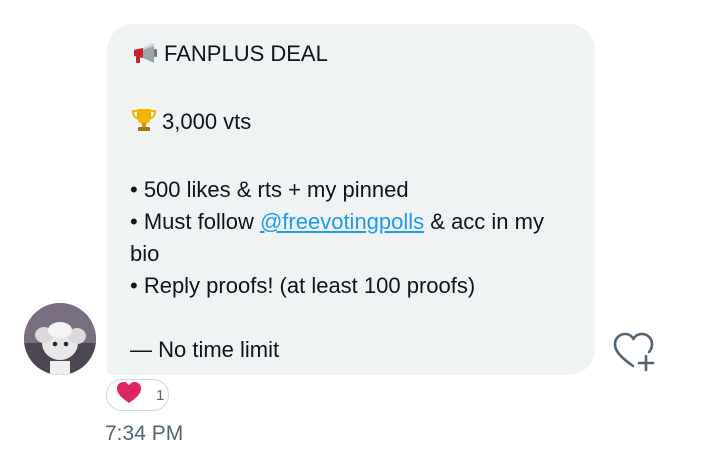  I want to click on bullet-likes-rts: • 500 likes & rts + my pinned, so click(269, 189).